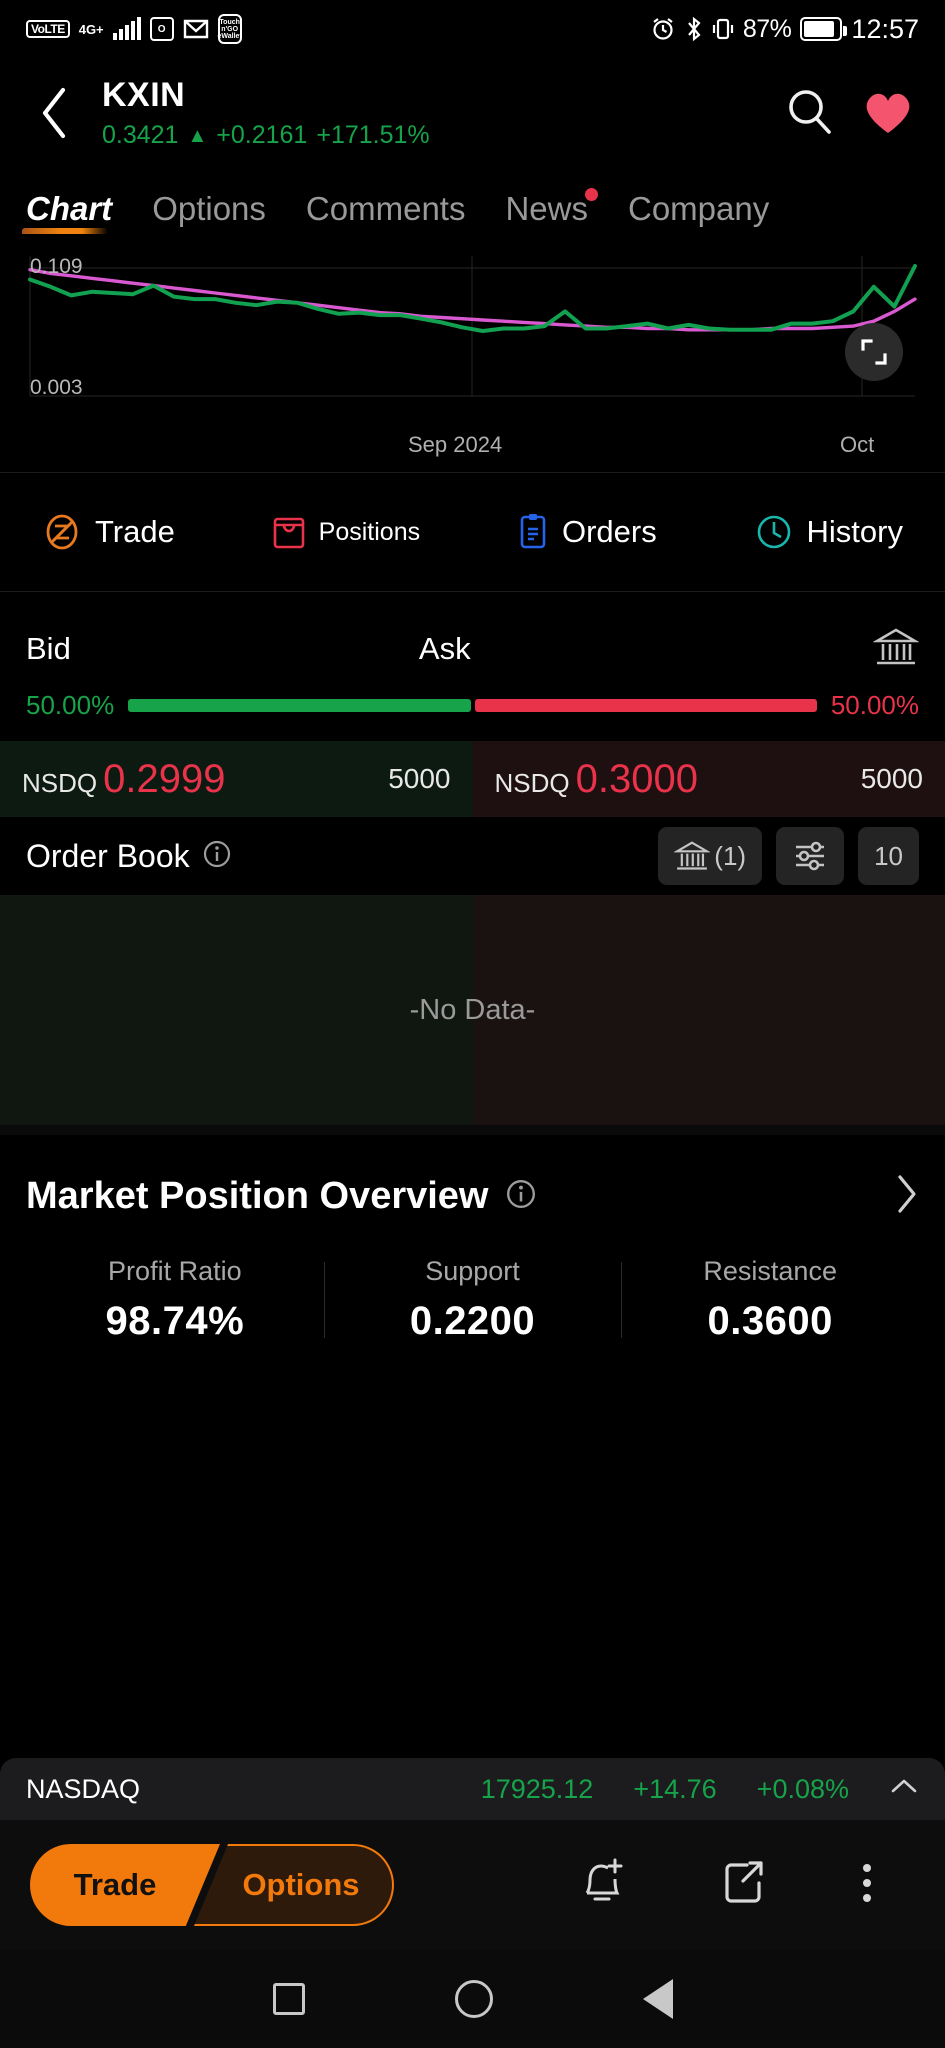  I want to click on ask-venue: NSDQ, so click(532, 782).